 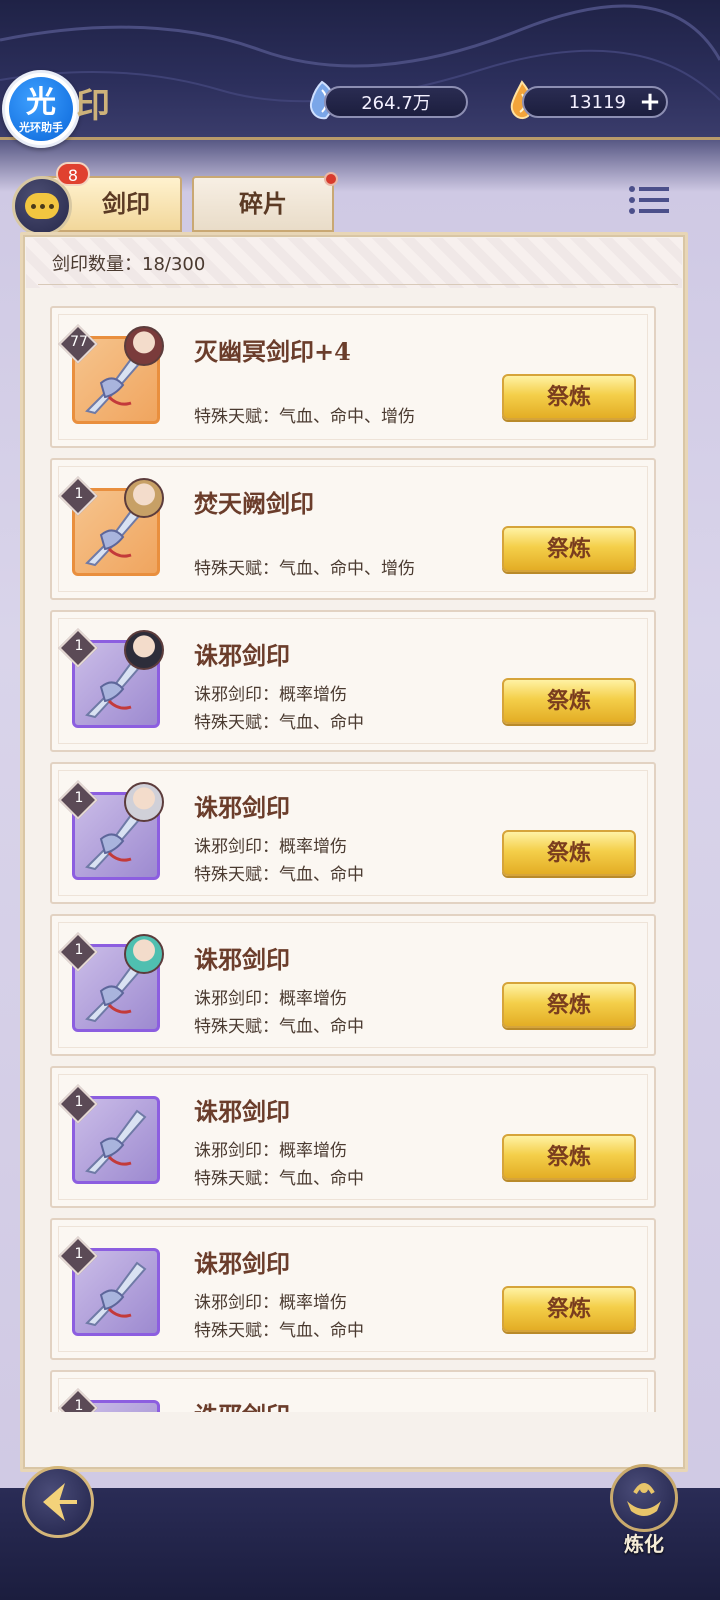 What do you see at coordinates (353, 377) in the screenshot?
I see `seal-card: 77 灭幽冥剑印+4 特殊天赋：气血、命中、增伤 祭炼` at bounding box center [353, 377].